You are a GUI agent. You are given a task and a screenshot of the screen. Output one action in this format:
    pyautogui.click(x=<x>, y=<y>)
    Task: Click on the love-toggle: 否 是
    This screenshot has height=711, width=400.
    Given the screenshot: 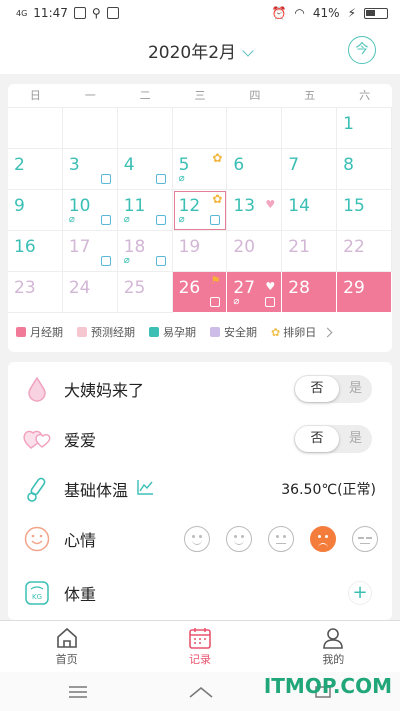 What is the action you would take?
    pyautogui.click(x=333, y=439)
    